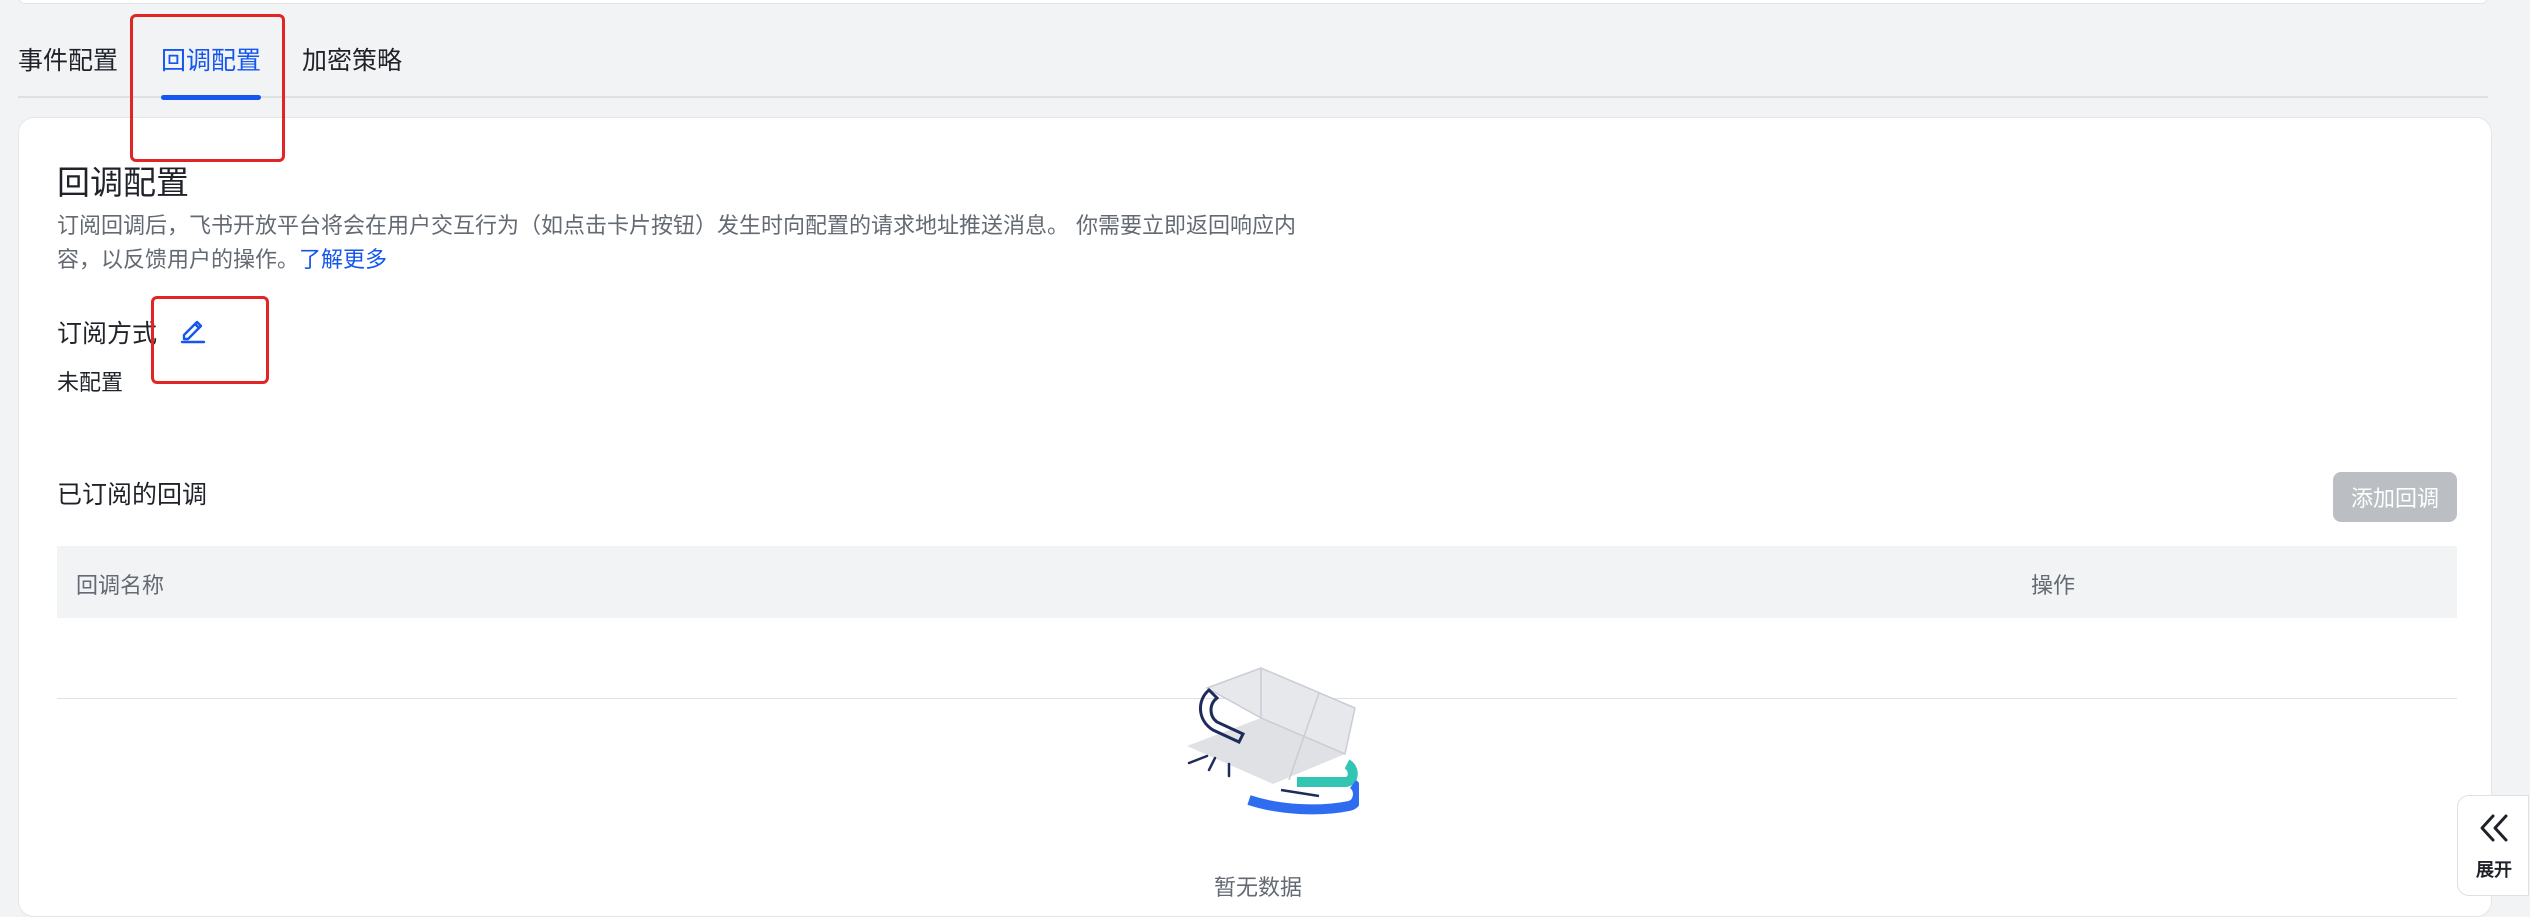 This screenshot has width=2530, height=917. Describe the element at coordinates (211, 68) in the screenshot. I see `tab-callback-config: 回调配置` at that location.